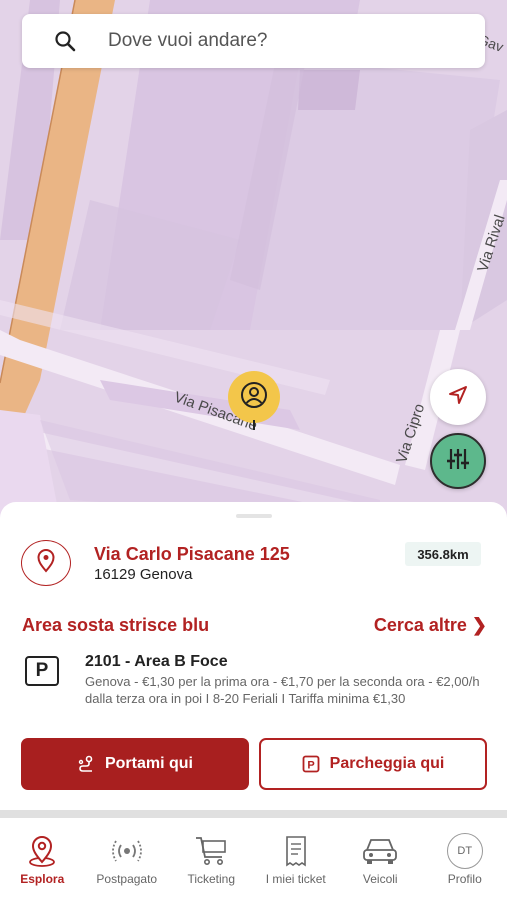 Image resolution: width=507 pixels, height=900 pixels. I want to click on search-bar, so click(253, 41).